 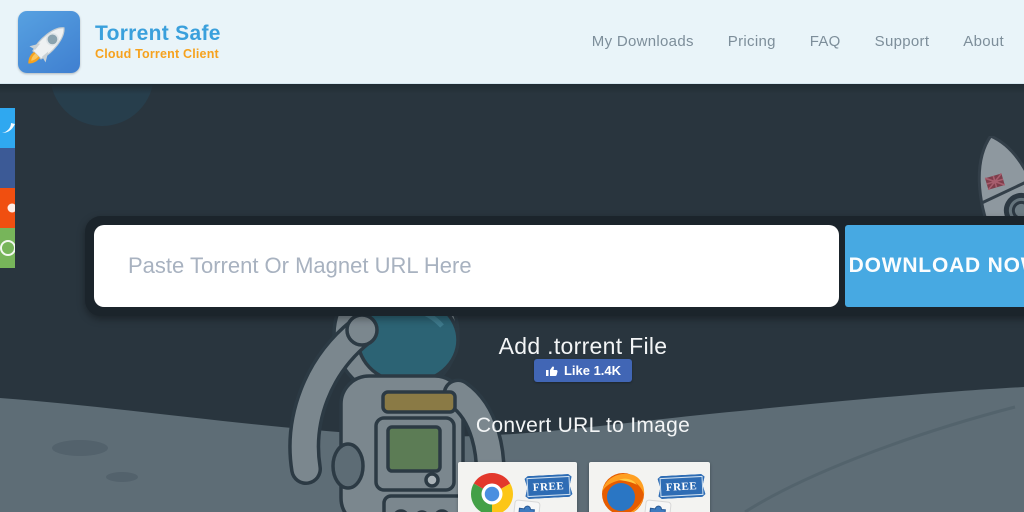 I want to click on chrome-extension-card: FREE, so click(x=517, y=487).